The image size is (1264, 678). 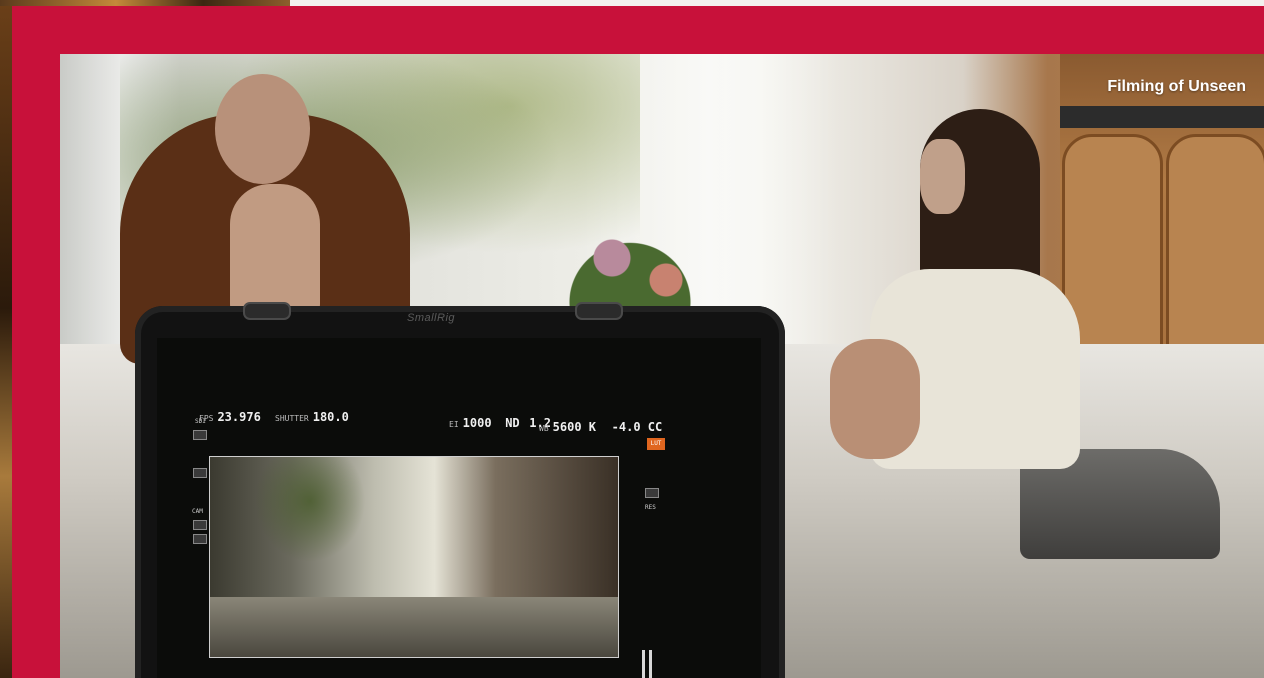 What do you see at coordinates (262, 129) in the screenshot?
I see `man-head` at bounding box center [262, 129].